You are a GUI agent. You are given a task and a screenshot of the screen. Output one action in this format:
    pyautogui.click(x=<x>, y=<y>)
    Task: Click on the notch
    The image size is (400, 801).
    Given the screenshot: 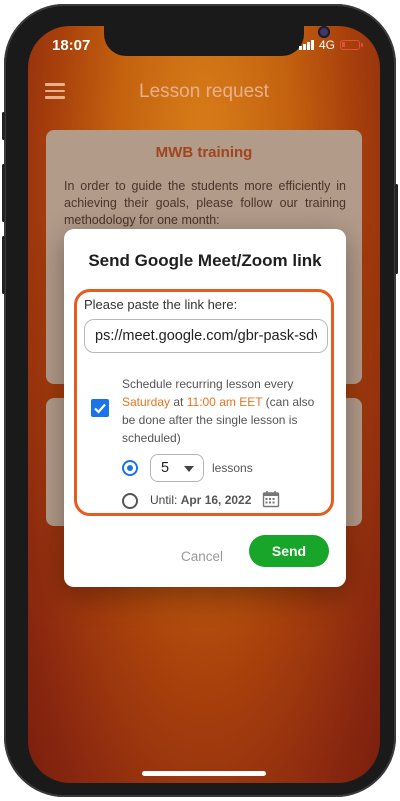 What is the action you would take?
    pyautogui.click(x=217, y=41)
    